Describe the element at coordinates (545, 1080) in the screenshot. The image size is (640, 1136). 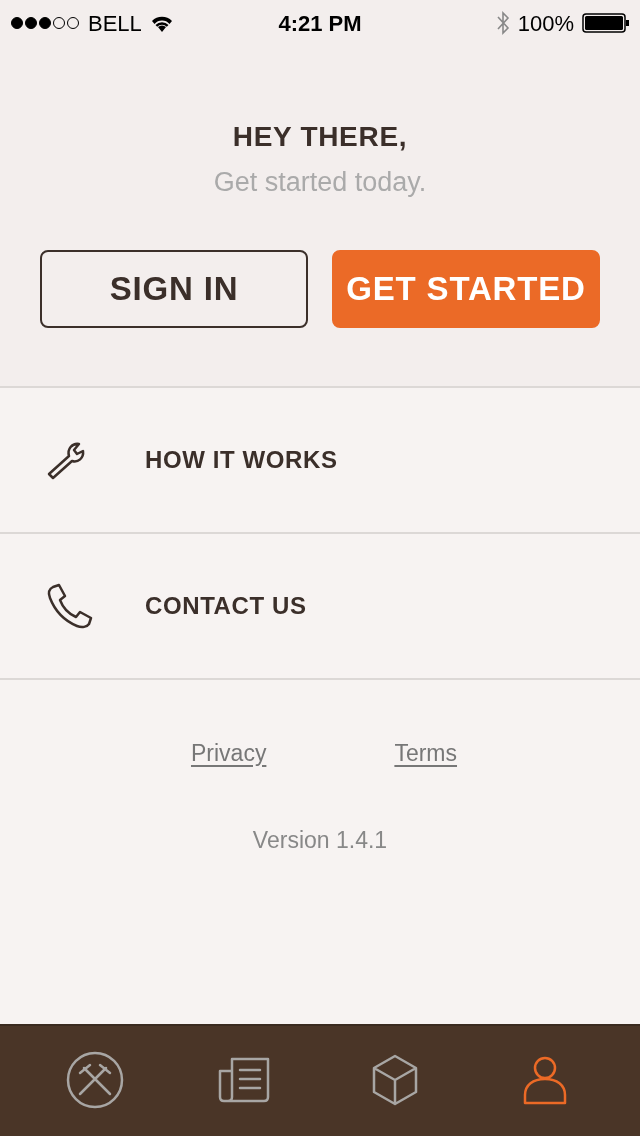
I see `person-icon` at that location.